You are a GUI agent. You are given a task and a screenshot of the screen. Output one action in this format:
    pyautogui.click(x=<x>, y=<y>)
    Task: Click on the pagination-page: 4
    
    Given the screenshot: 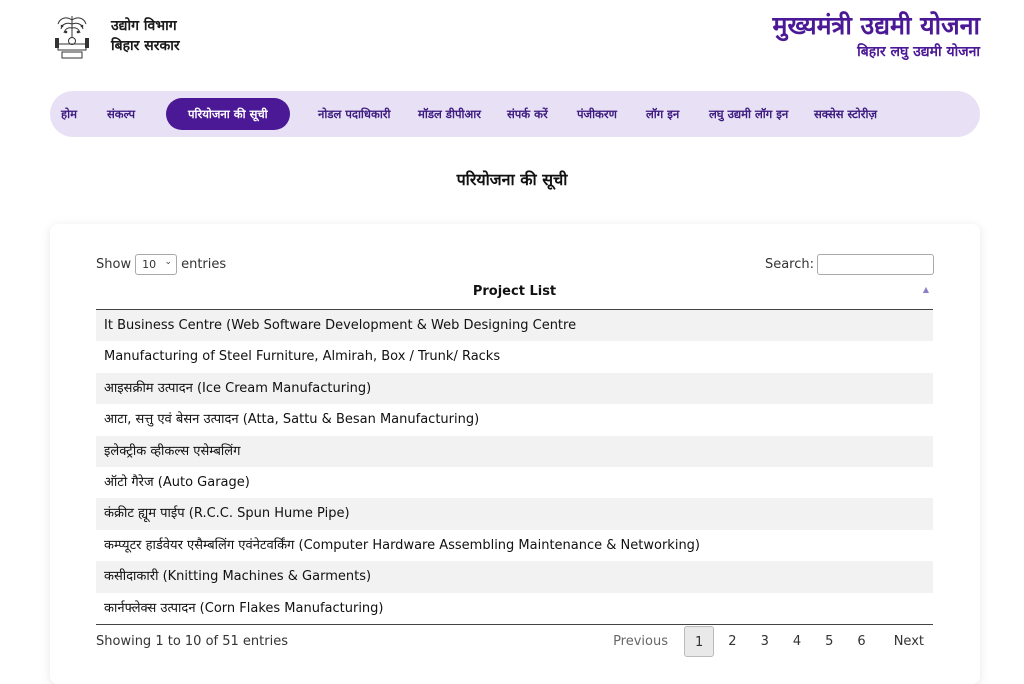 What is the action you would take?
    pyautogui.click(x=797, y=641)
    